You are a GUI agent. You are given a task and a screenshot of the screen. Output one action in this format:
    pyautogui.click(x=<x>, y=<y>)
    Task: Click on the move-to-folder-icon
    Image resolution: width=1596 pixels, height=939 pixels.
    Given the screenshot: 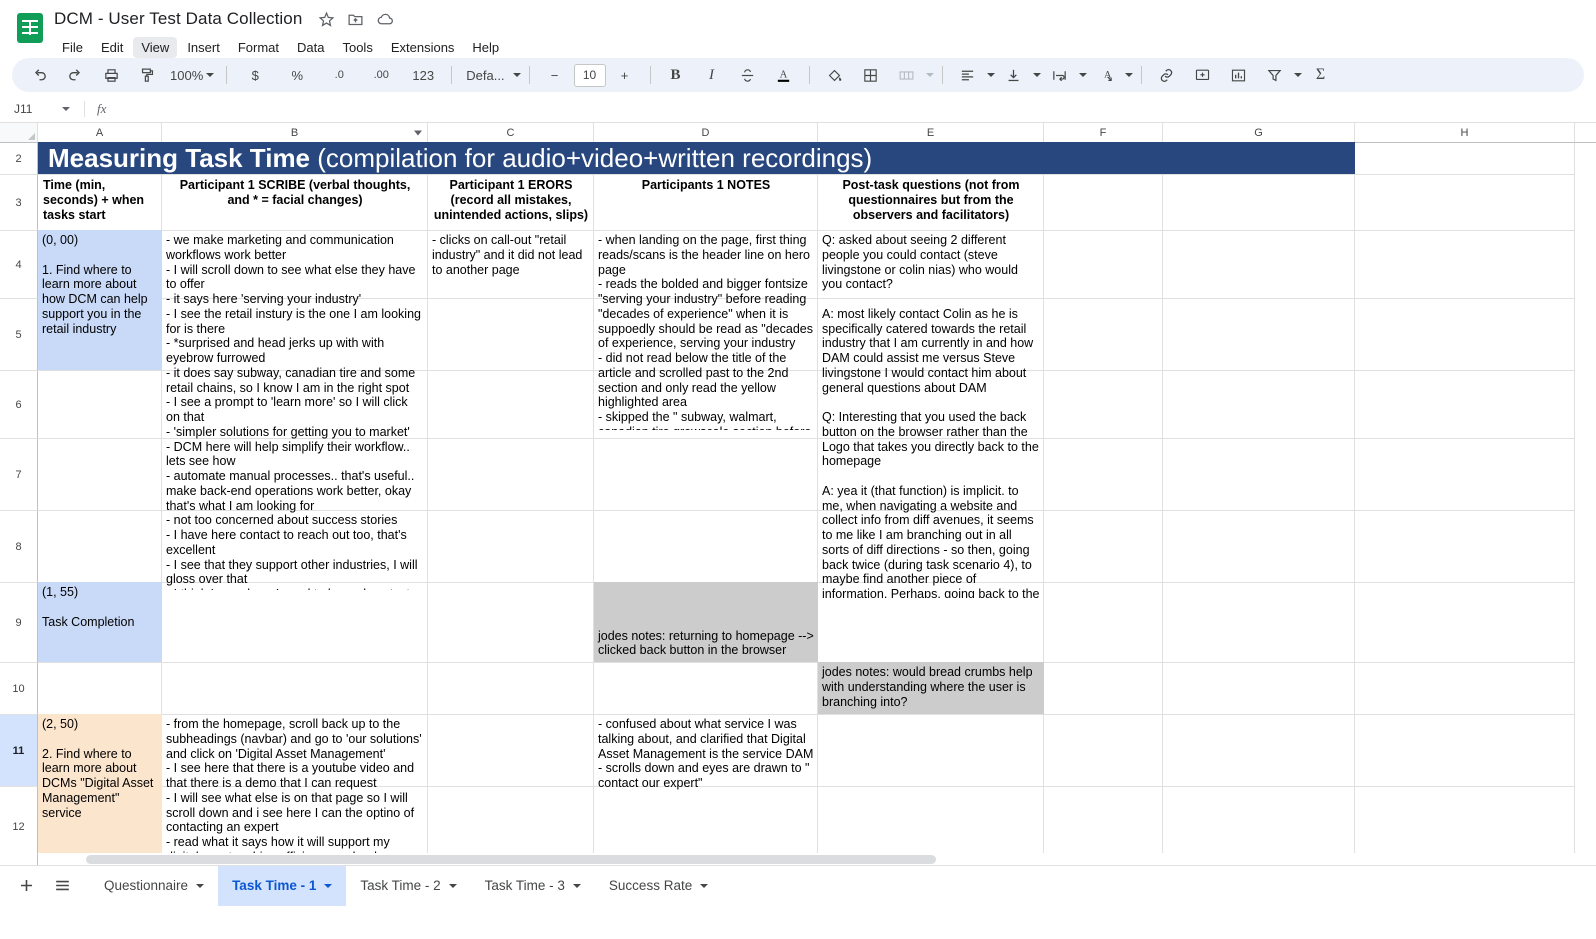 What is the action you would take?
    pyautogui.click(x=355, y=19)
    